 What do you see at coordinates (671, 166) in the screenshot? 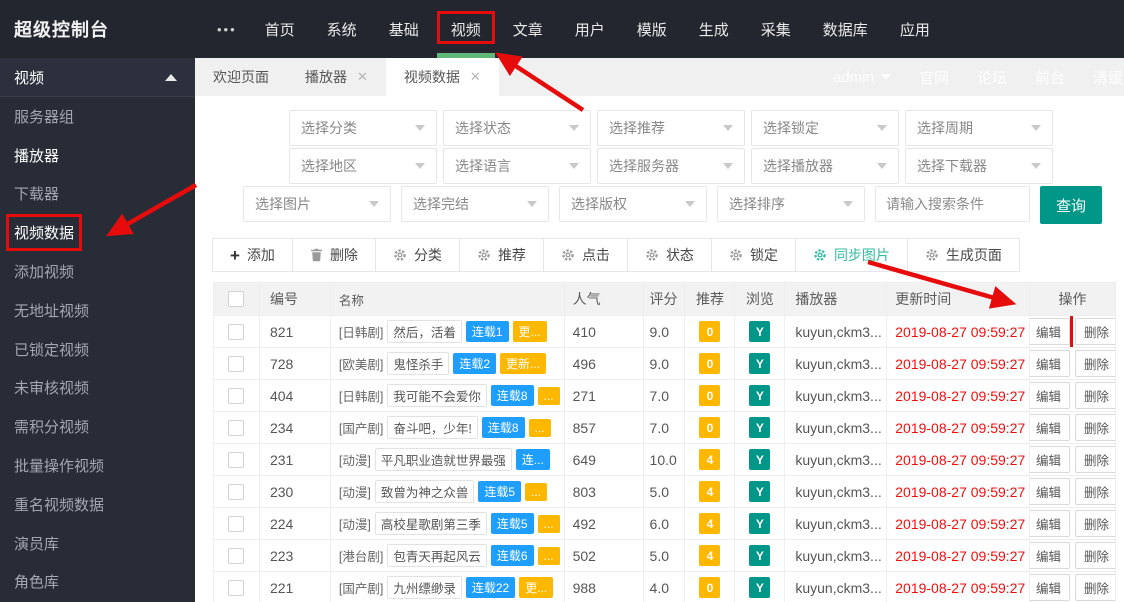
I see `filter-select-选择服务器: 选择服务器` at bounding box center [671, 166].